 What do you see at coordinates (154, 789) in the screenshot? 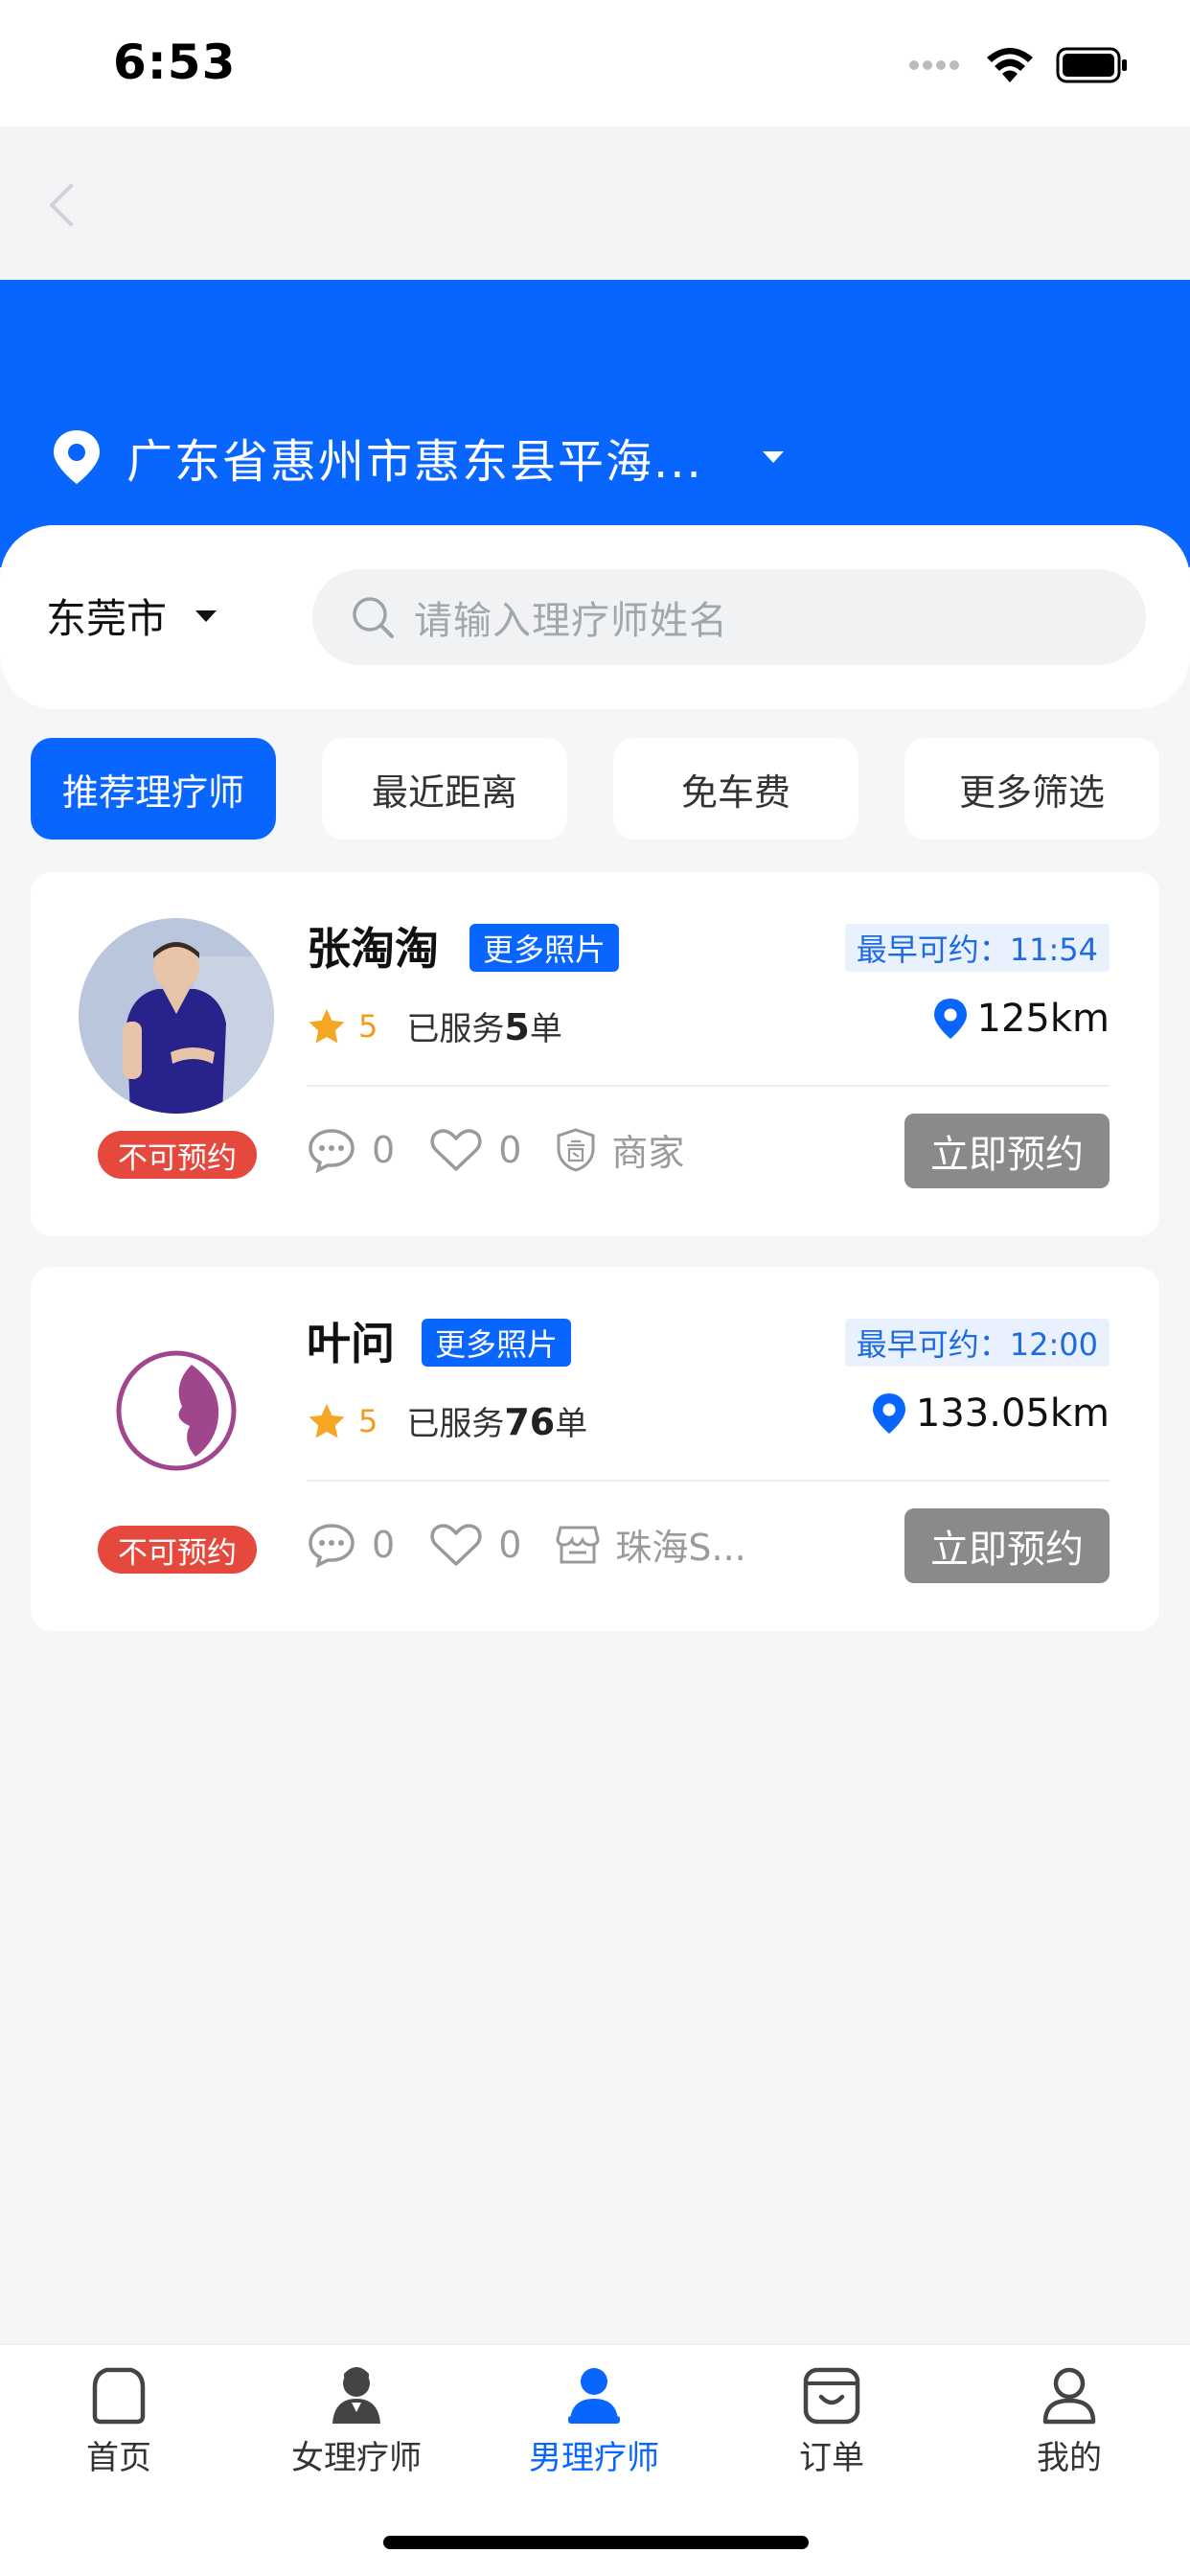
I see `filter-recommended: 推荐理疗师` at bounding box center [154, 789].